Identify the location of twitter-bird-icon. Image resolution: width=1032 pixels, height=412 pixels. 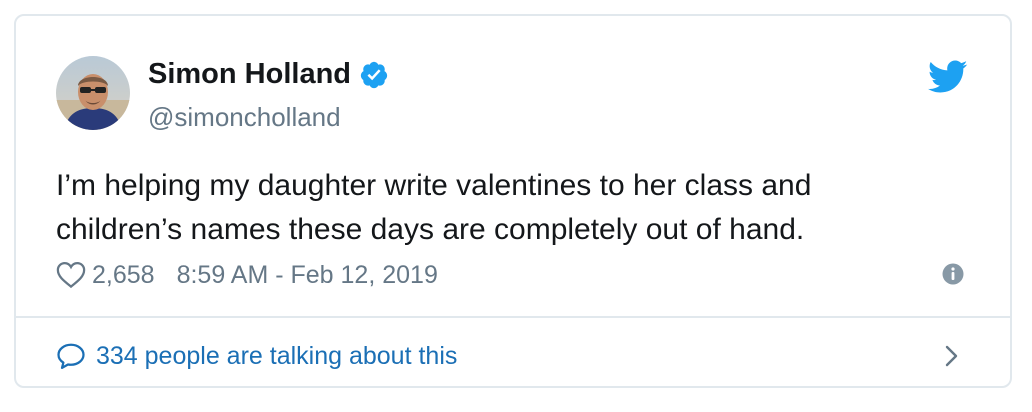
(947, 77).